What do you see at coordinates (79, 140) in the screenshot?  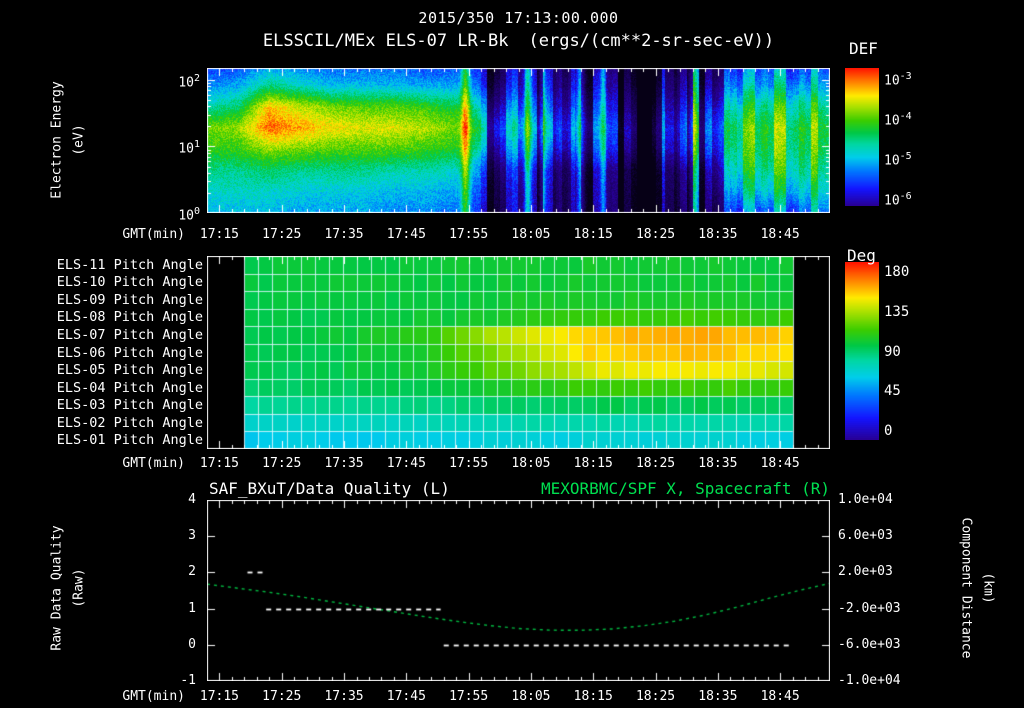 I see `electron-energy-axis-units: (eV)` at bounding box center [79, 140].